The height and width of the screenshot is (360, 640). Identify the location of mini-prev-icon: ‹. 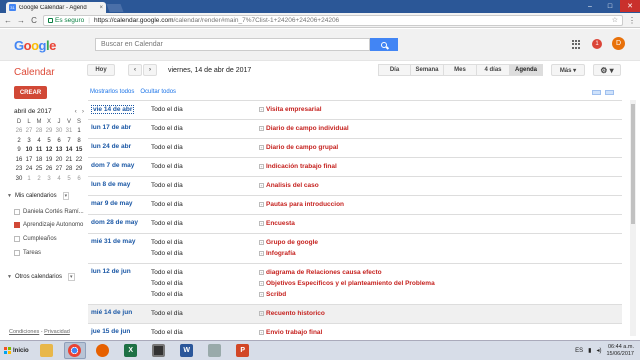
(76, 111).